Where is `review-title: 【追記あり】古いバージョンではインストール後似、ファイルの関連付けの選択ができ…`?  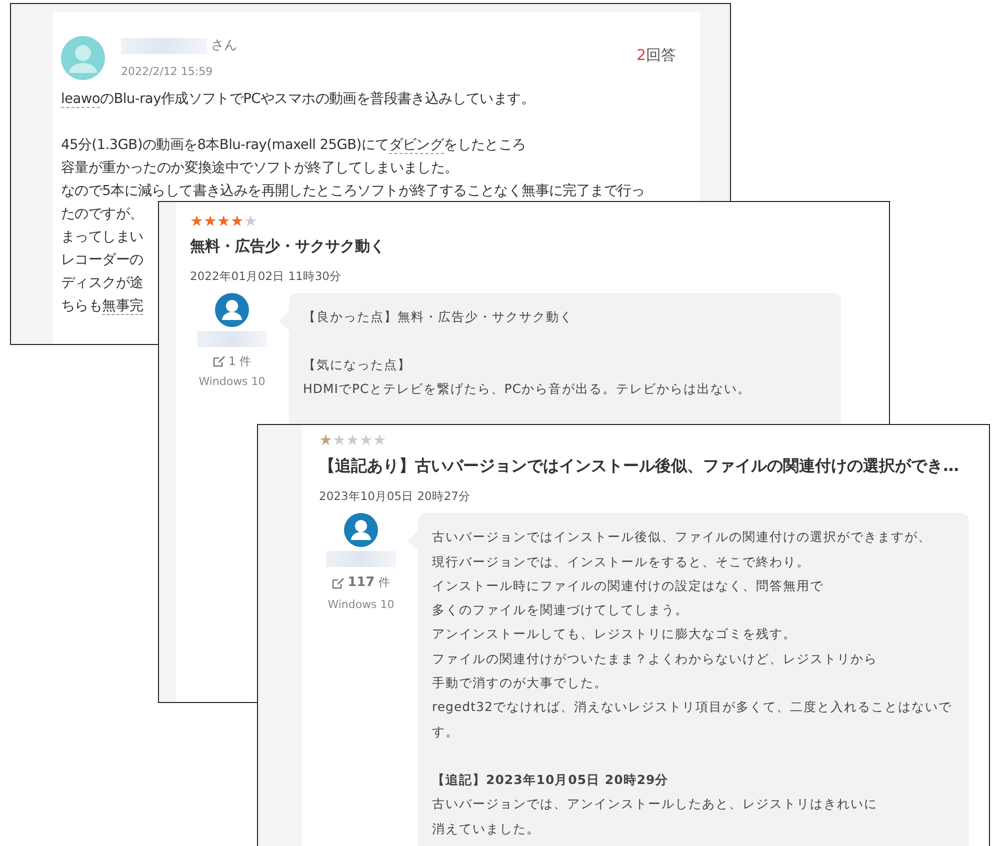
review-title: 【追記あり】古いバージョンではインストール後似、ファイルの関連付けの選択ができ… is located at coordinates (639, 466).